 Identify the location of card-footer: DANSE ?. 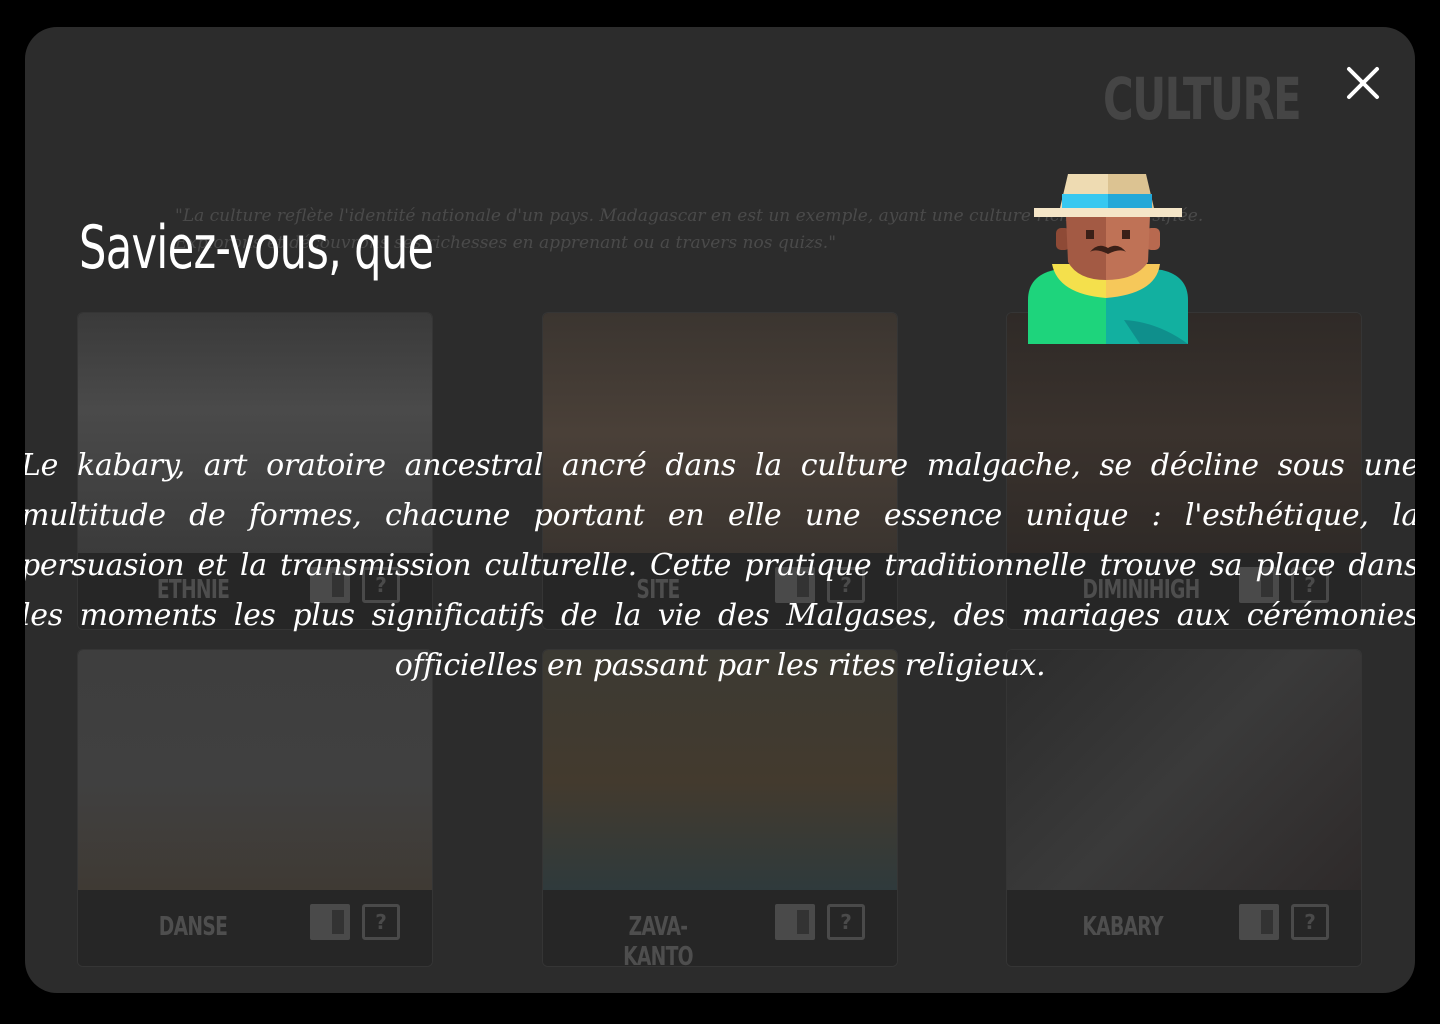
(255, 928).